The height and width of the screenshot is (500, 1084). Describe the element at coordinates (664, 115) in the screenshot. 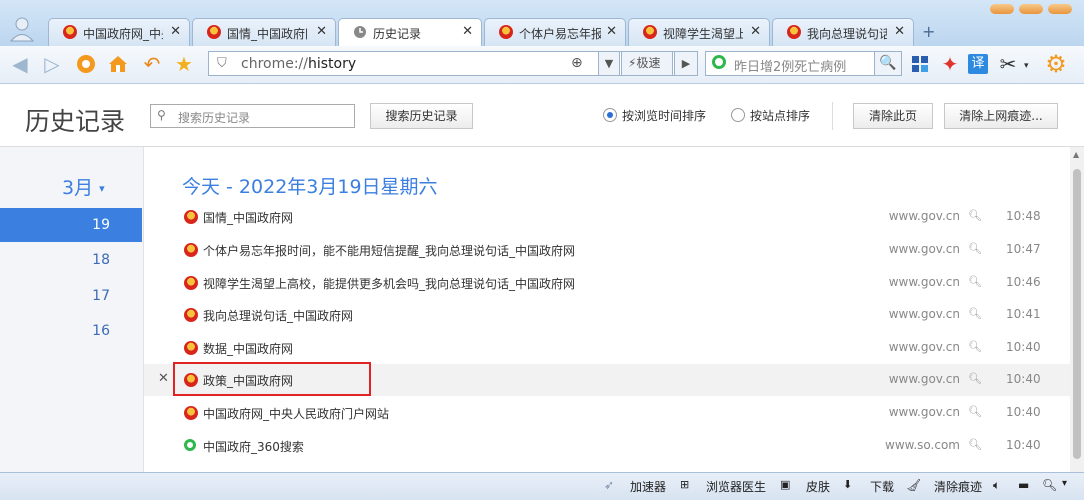

I see `sort-by-time-label: 按浏览时间排序` at that location.